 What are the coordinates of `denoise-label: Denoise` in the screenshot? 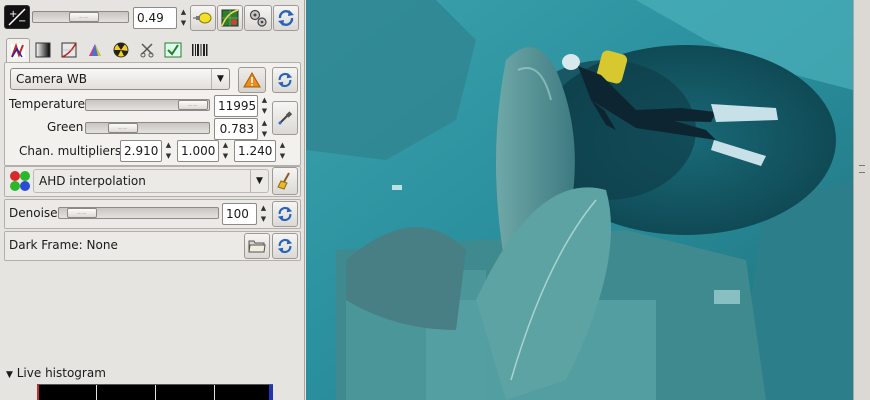 It's located at (33, 213).